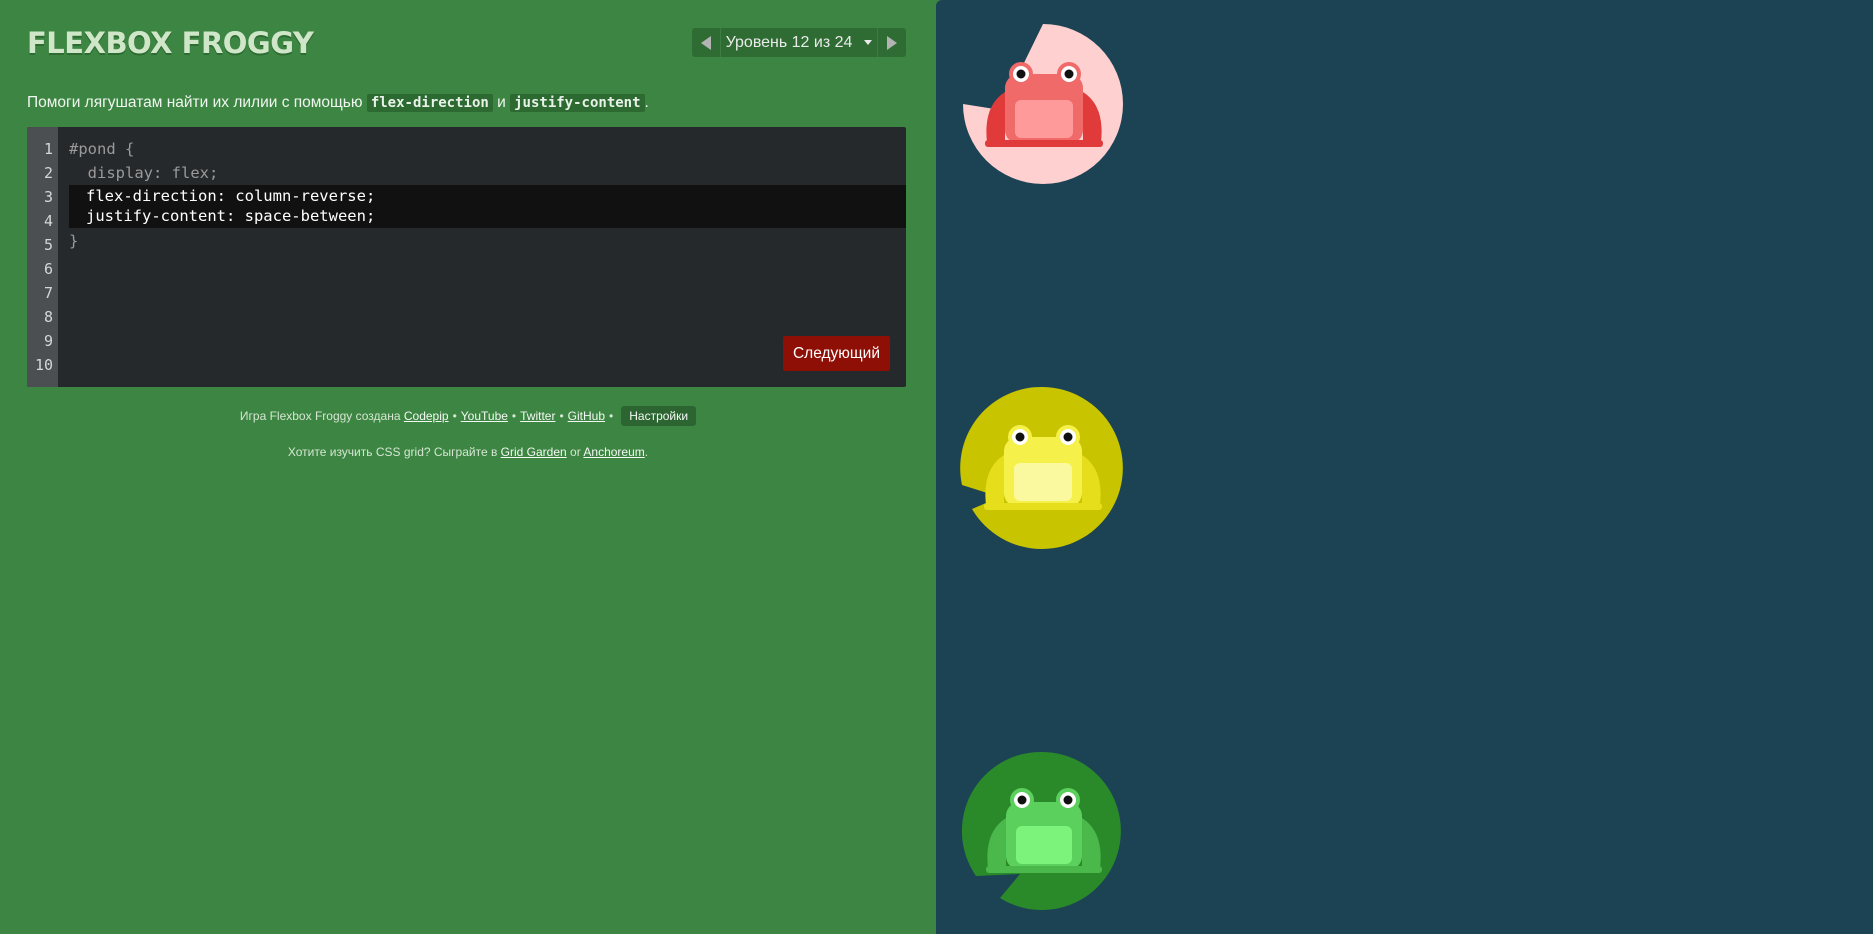 This screenshot has width=1873, height=934. Describe the element at coordinates (321, 416) in the screenshot. I see `credits-prefix: Игра Flexbox Froggy создана` at that location.